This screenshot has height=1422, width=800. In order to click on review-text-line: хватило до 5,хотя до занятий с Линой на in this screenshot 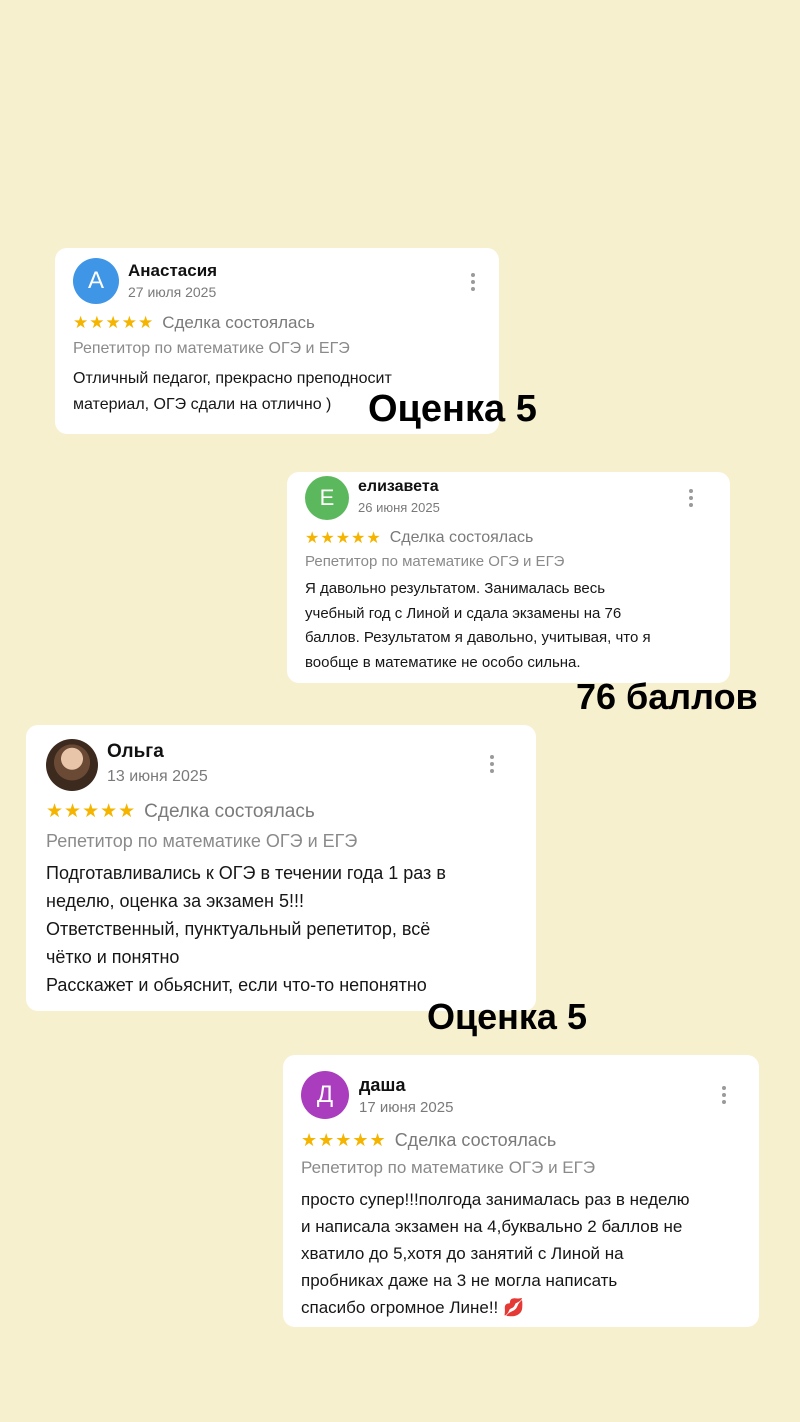, I will do `click(462, 1253)`.